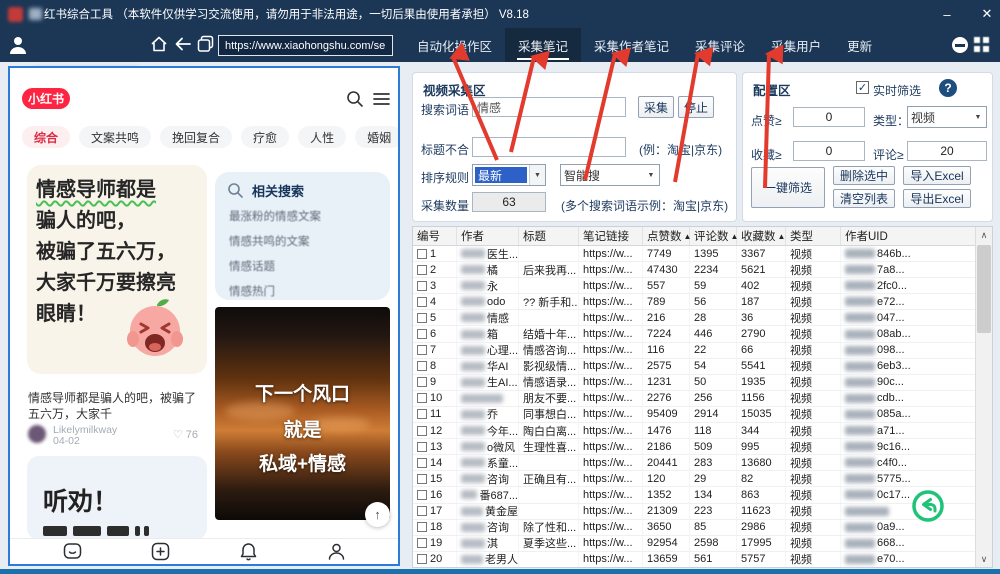 The width and height of the screenshot is (1000, 574). I want to click on post-card-3: 听劝！, so click(117, 498).